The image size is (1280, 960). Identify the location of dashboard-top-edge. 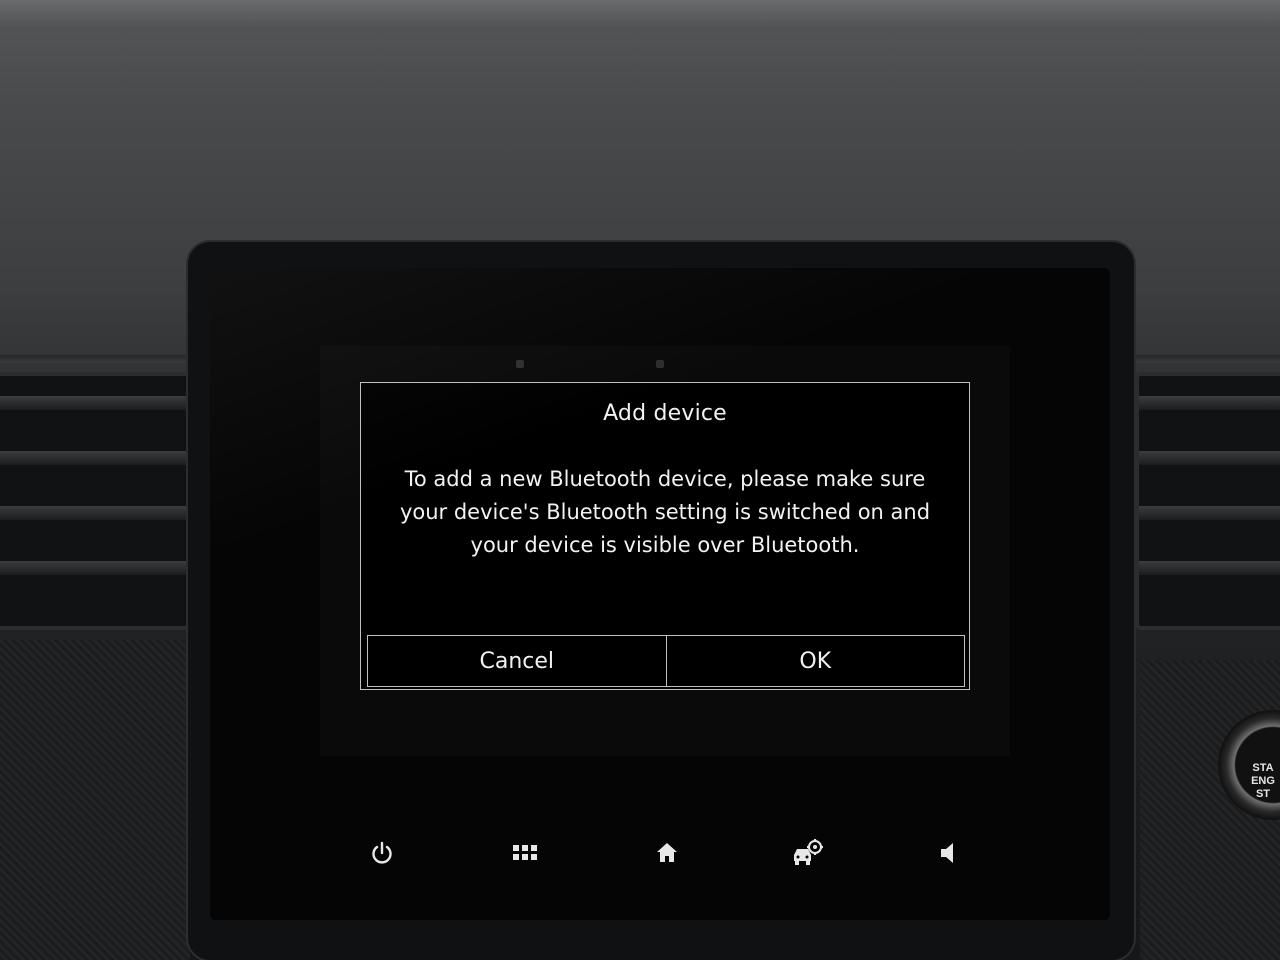
(640, 15).